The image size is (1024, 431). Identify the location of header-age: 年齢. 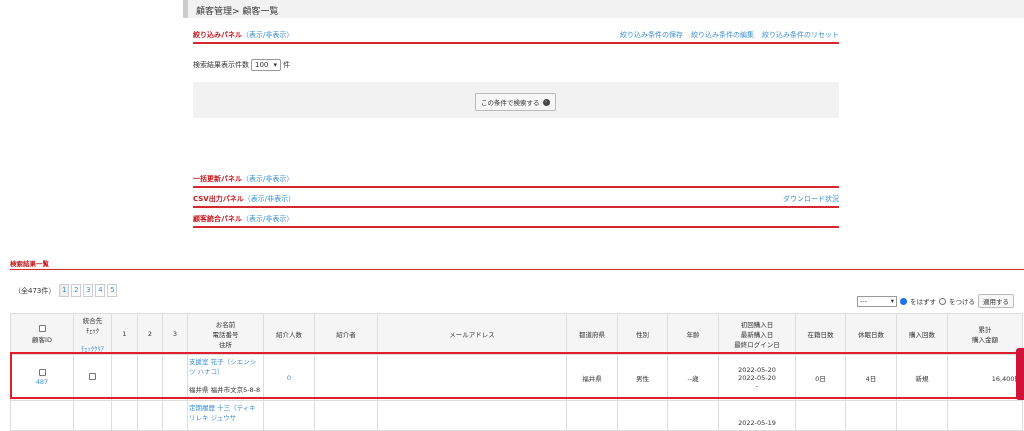
(693, 334).